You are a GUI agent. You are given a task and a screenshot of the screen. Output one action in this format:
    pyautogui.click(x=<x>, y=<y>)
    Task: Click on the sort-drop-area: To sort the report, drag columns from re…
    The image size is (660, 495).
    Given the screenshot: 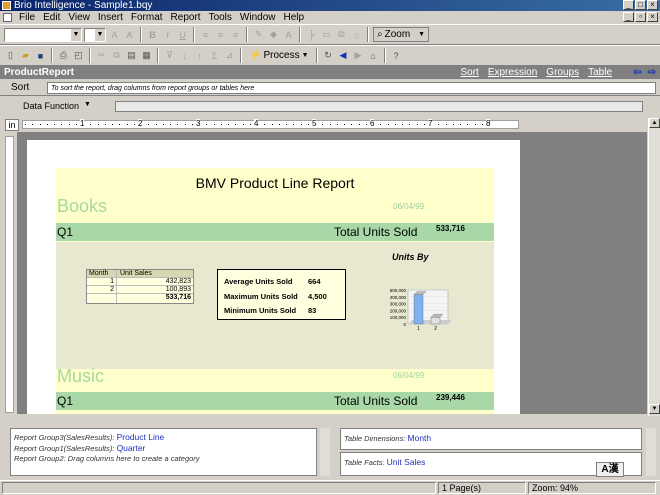 What is the action you would take?
    pyautogui.click(x=351, y=88)
    